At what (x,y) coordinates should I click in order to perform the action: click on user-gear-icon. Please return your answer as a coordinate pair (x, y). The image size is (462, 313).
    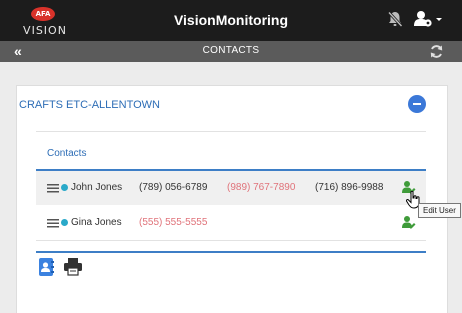
    Looking at the image, I should click on (429, 21).